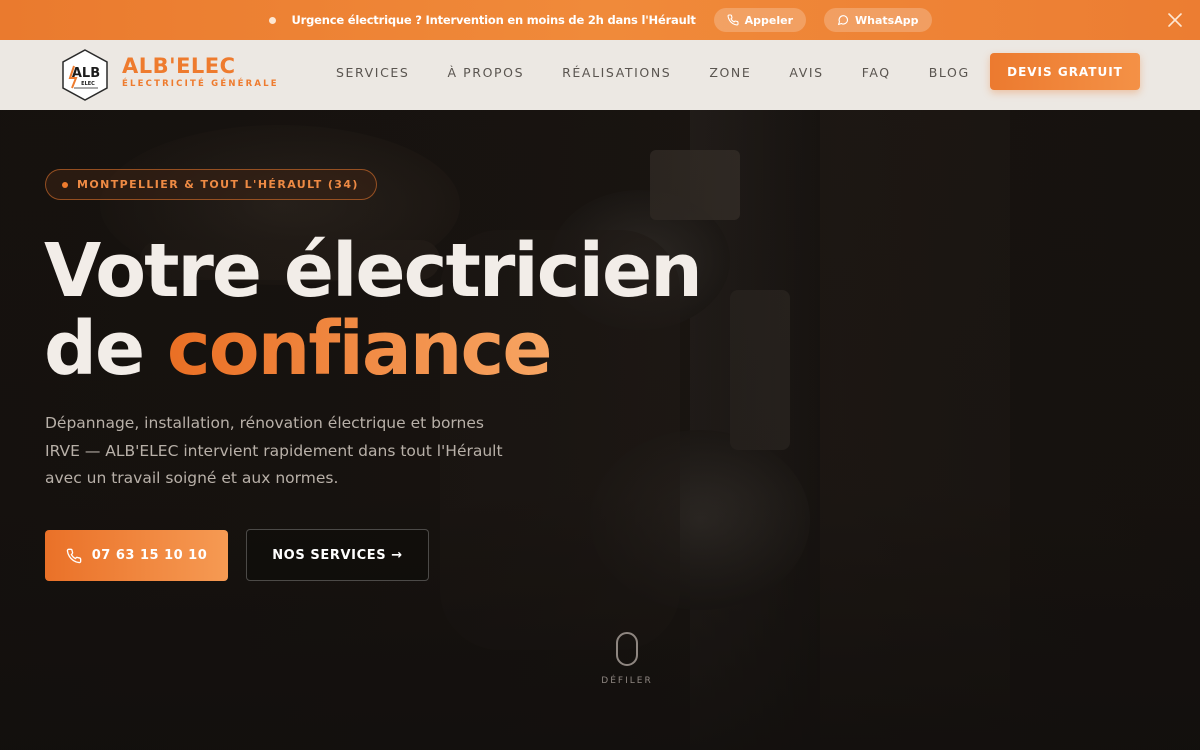 This screenshot has height=750, width=1200. Describe the element at coordinates (949, 72) in the screenshot. I see `nav-item-blog: BLOG` at that location.